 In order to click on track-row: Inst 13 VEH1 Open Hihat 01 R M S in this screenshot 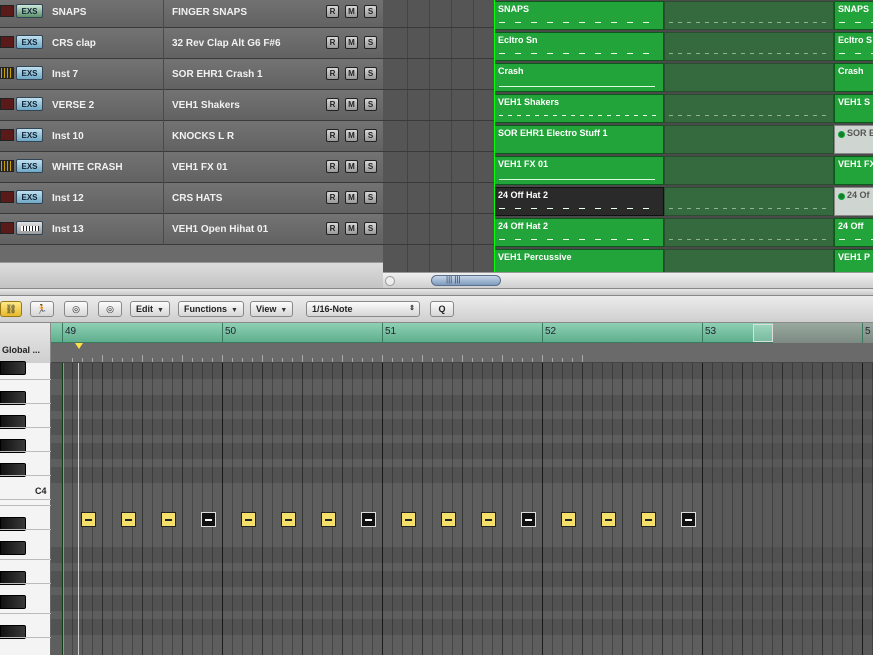, I will do `click(191, 229)`.